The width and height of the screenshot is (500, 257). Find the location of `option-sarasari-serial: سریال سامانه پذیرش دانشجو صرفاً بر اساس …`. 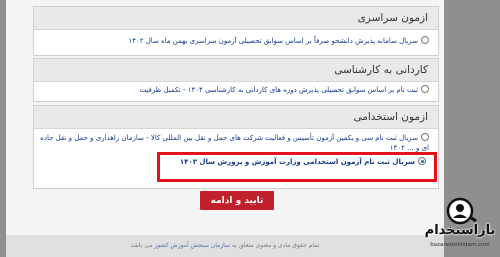

option-sarasari-serial: سریال سامانه پذیرش دانشجو صرفاً بر اساس … is located at coordinates (234, 41).